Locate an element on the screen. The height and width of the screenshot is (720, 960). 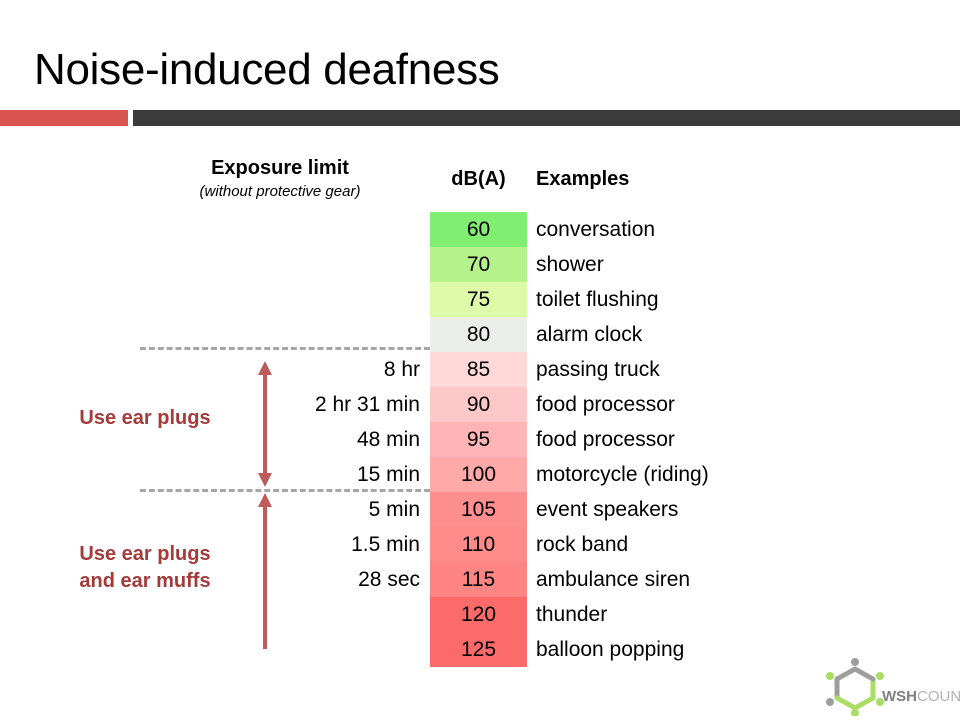
cell-exposure-limit: 5 min is located at coordinates (394, 509).